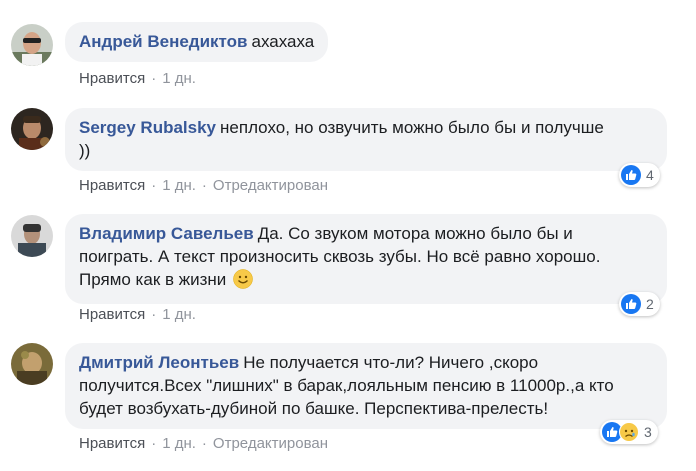  What do you see at coordinates (650, 175) in the screenshot?
I see `reaction-count: 4` at bounding box center [650, 175].